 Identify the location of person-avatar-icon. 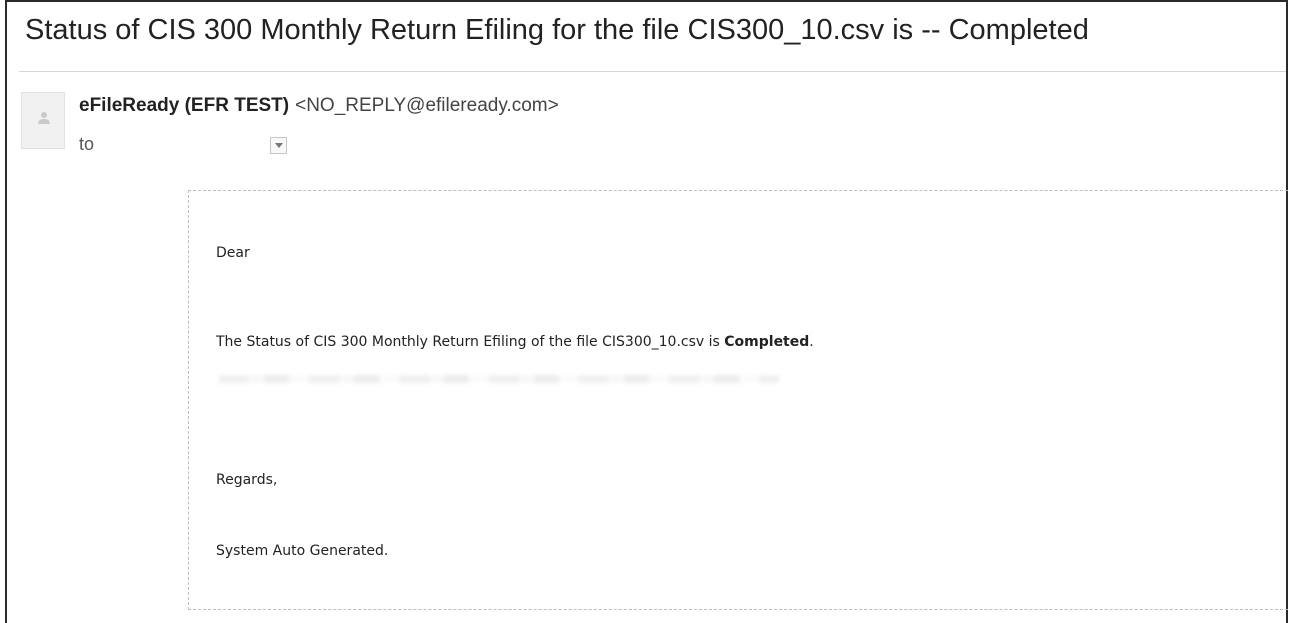
(44, 118).